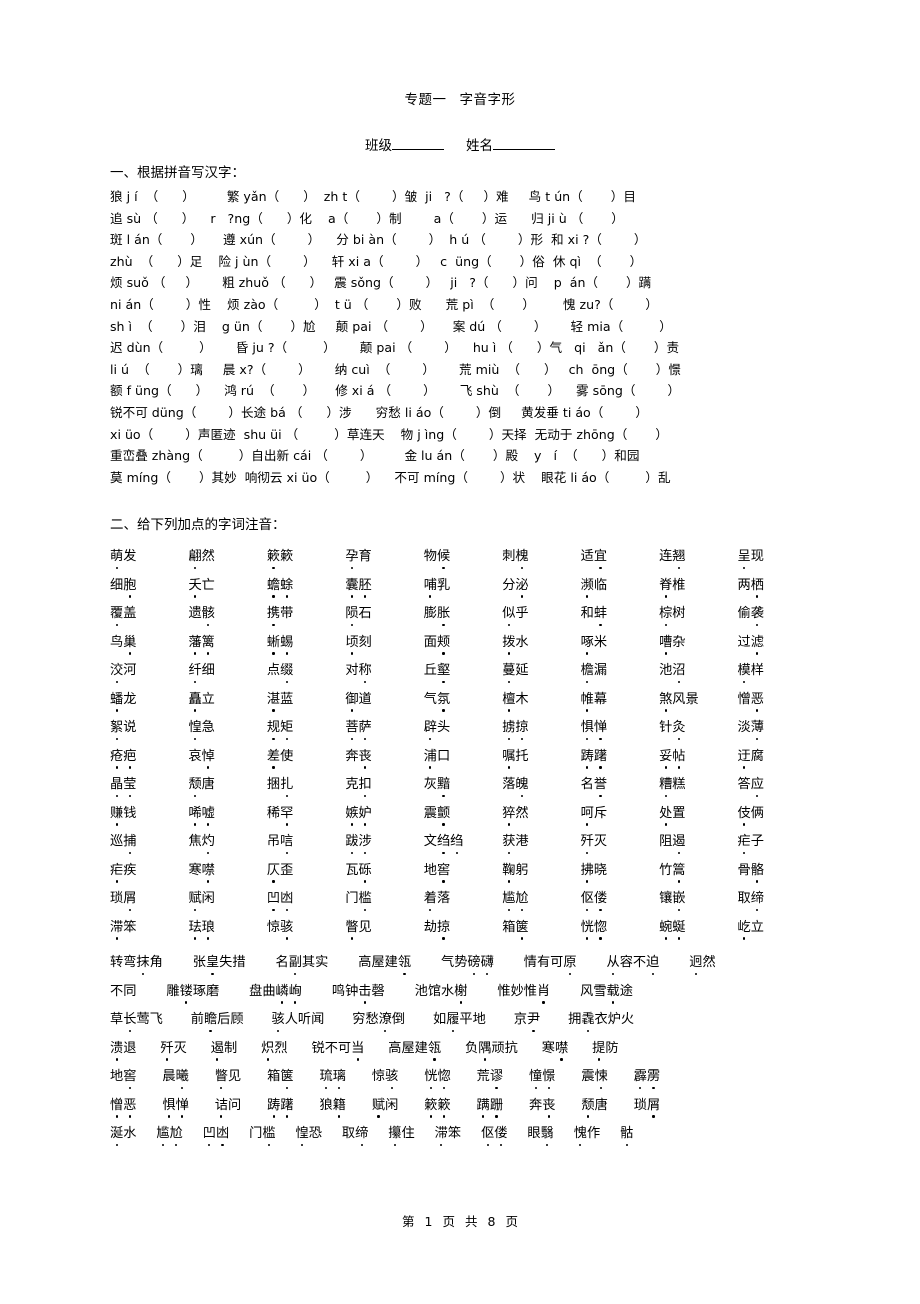 Image resolution: width=920 pixels, height=1304 pixels. I want to click on phrase-item: 蹒跚, so click(490, 1106).